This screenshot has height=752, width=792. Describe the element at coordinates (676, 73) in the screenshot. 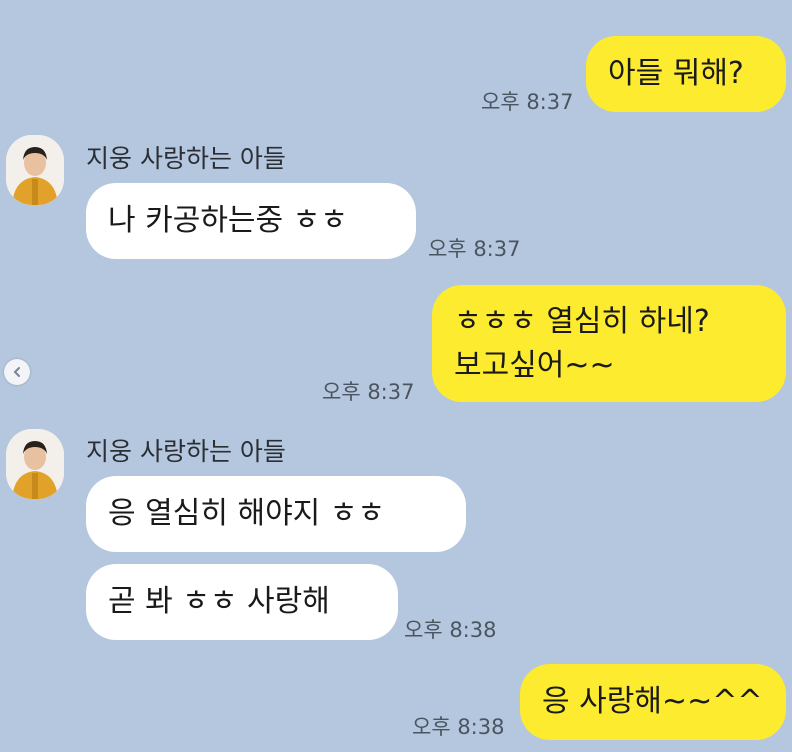

I see `message-text: 아들 뭐해?` at that location.